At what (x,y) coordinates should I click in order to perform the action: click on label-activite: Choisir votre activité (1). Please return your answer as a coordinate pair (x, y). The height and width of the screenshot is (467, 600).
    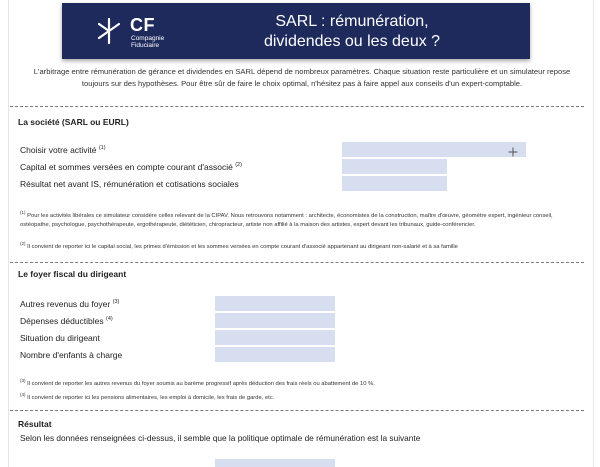
    Looking at the image, I should click on (63, 150).